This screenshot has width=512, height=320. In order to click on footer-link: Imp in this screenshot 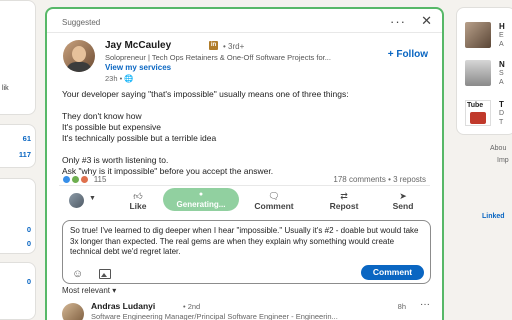, I will do `click(503, 160)`.